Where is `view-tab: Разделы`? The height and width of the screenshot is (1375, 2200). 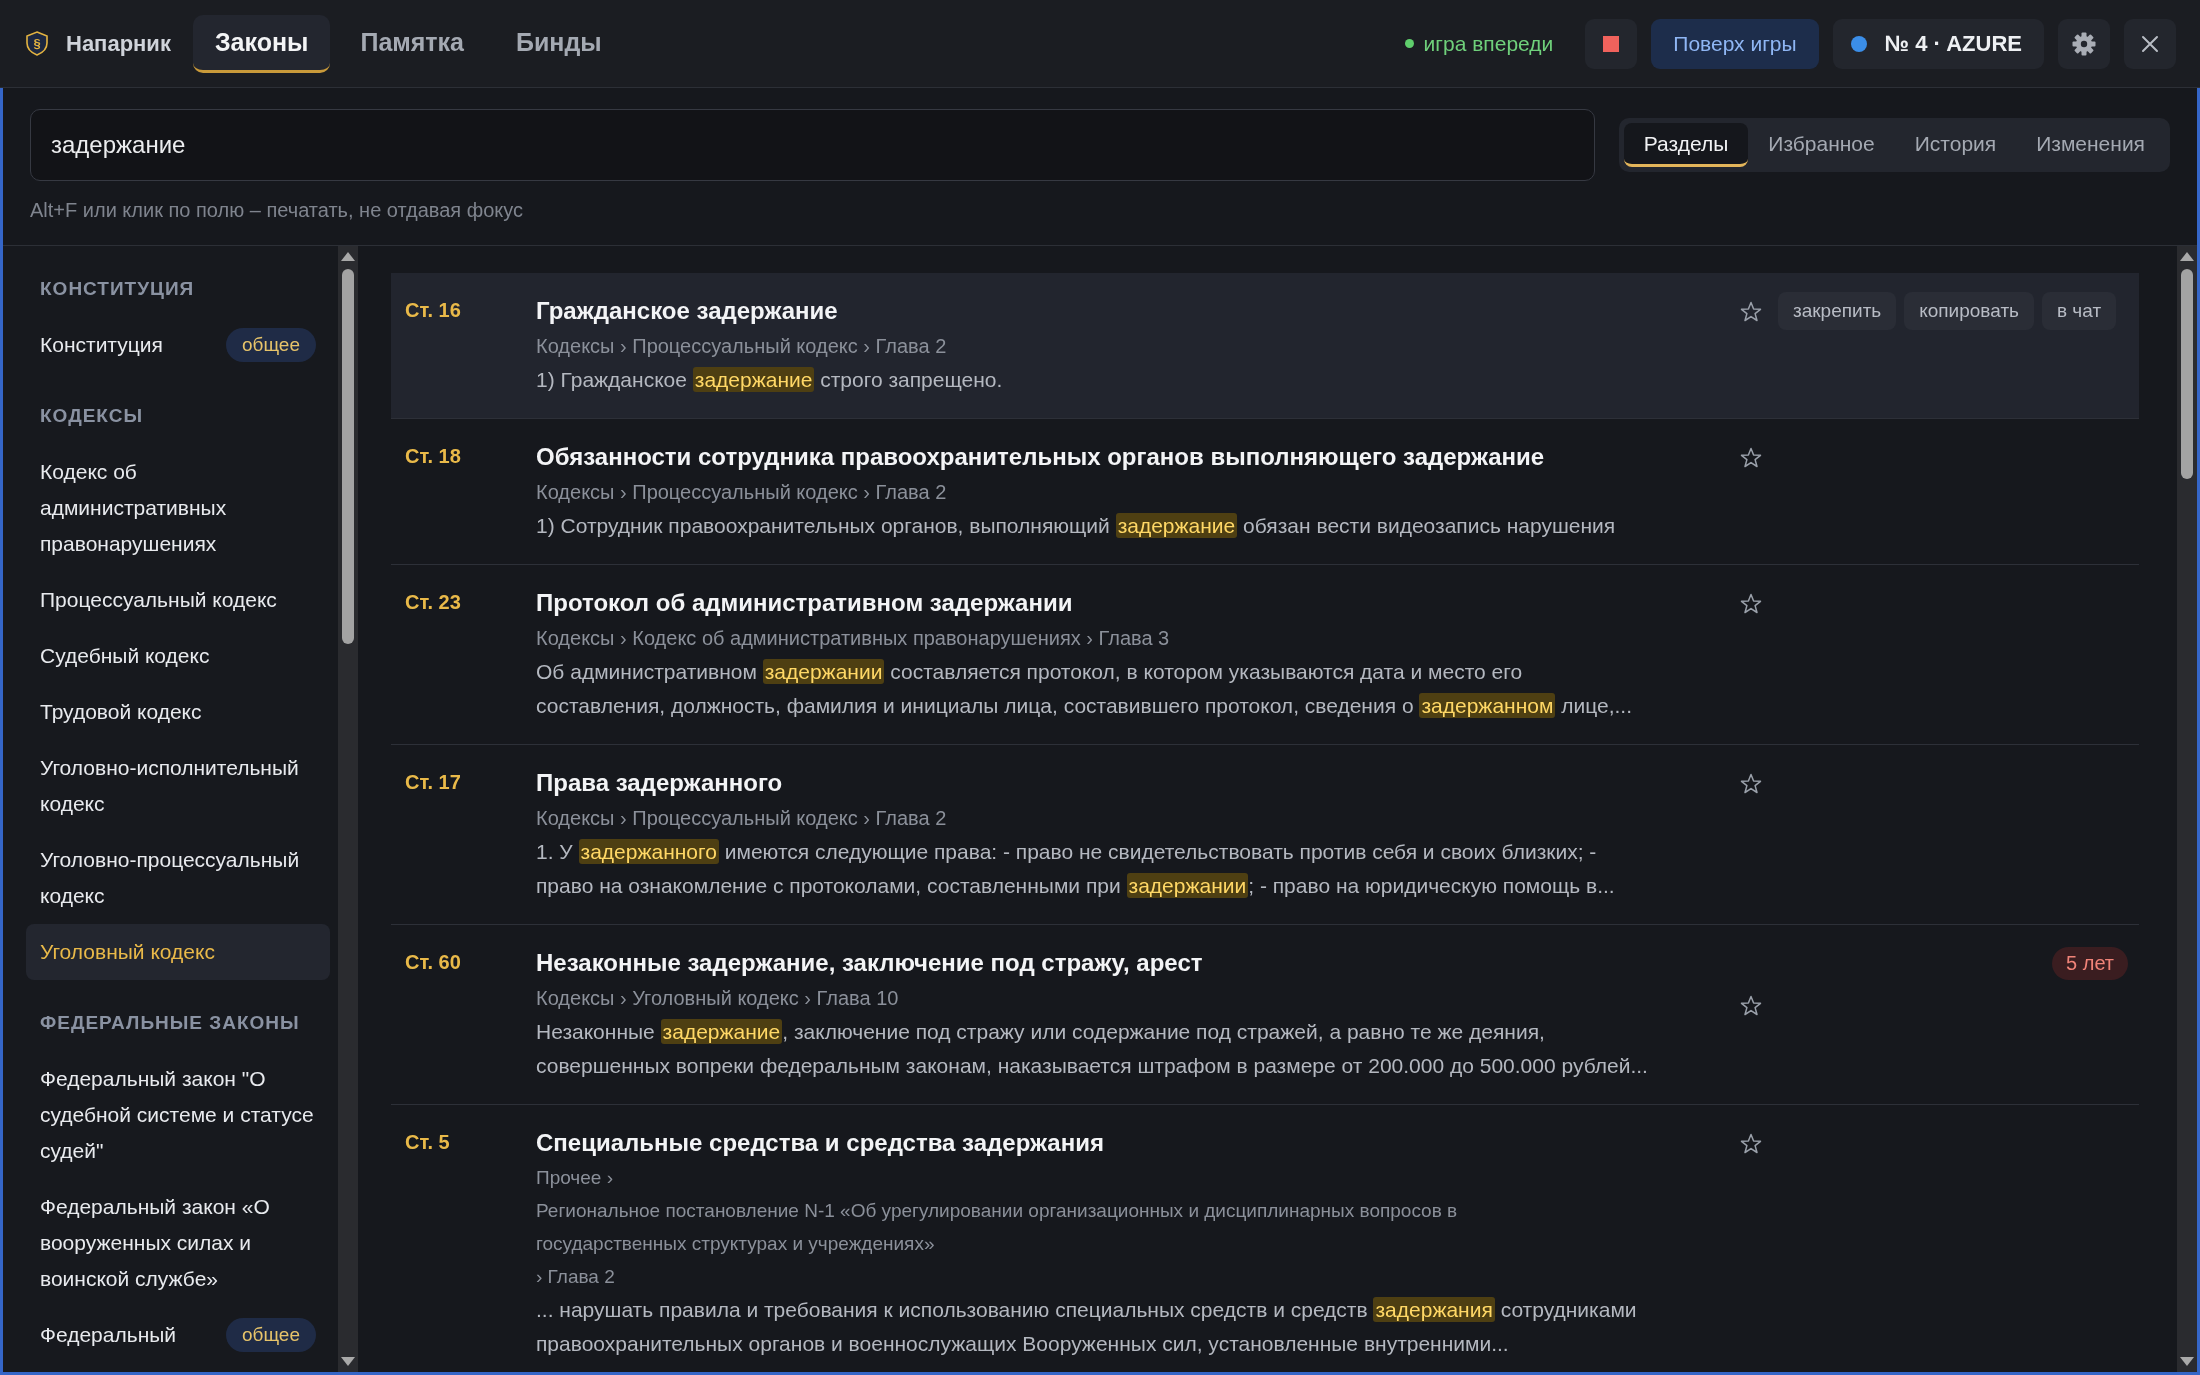 view-tab: Разделы is located at coordinates (1686, 145).